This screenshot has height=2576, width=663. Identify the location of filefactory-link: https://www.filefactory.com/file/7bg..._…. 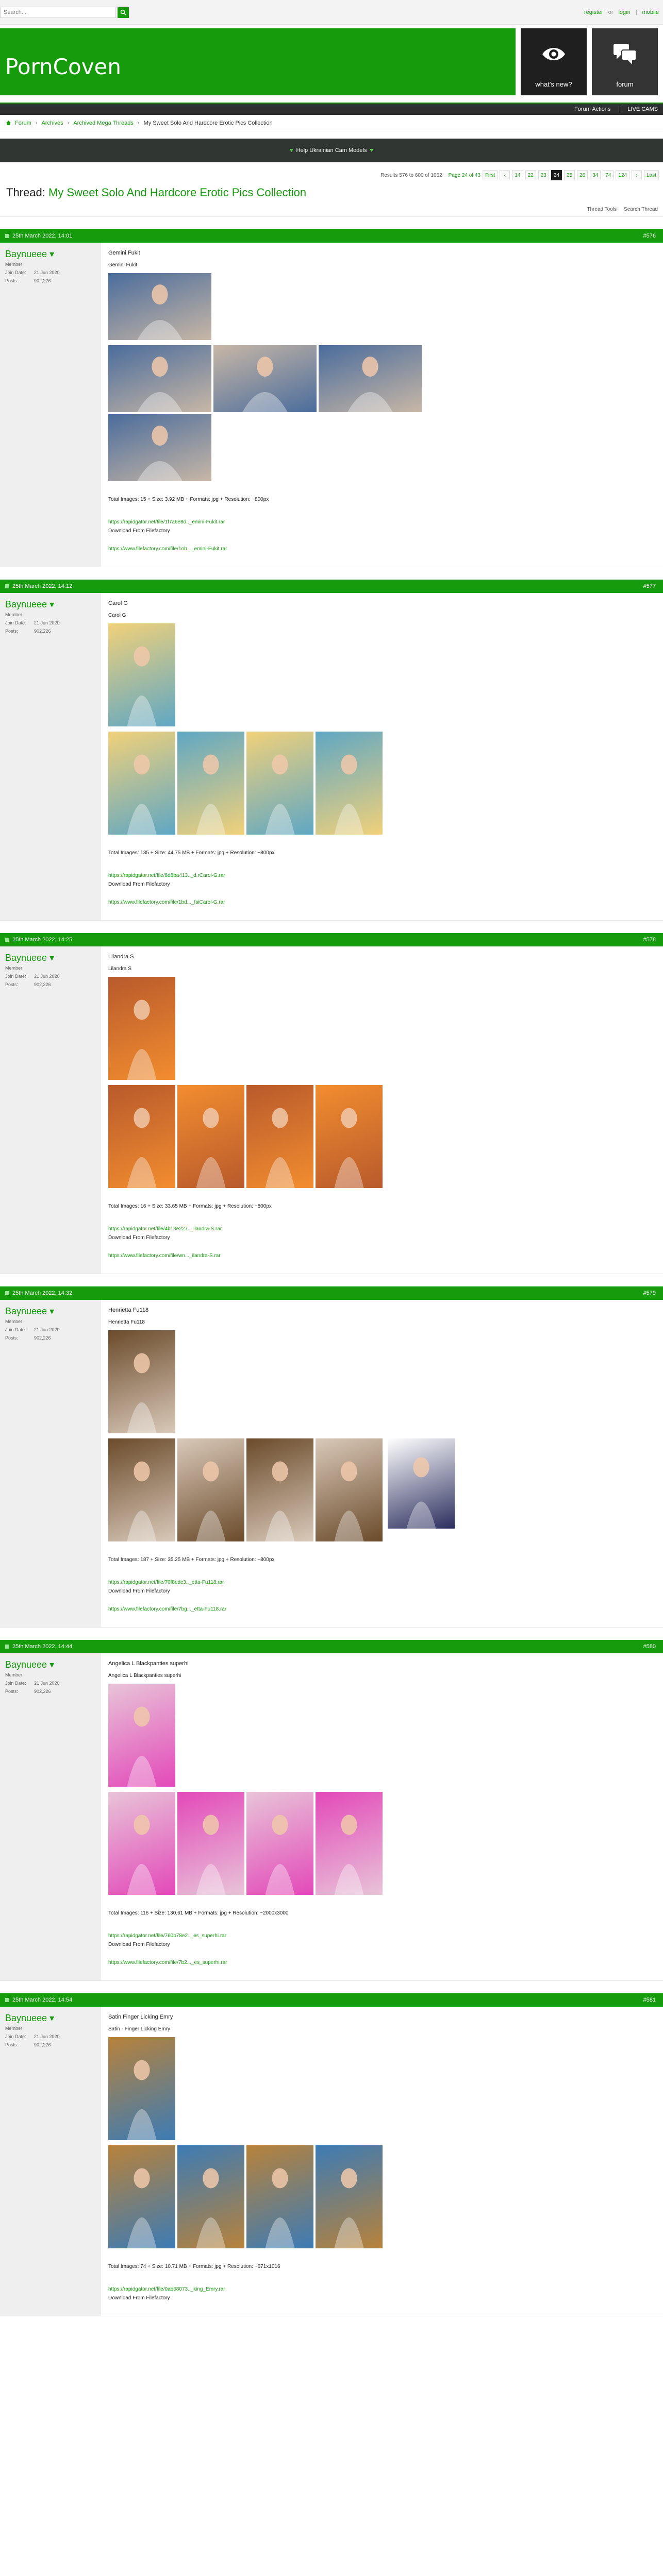
(382, 1609).